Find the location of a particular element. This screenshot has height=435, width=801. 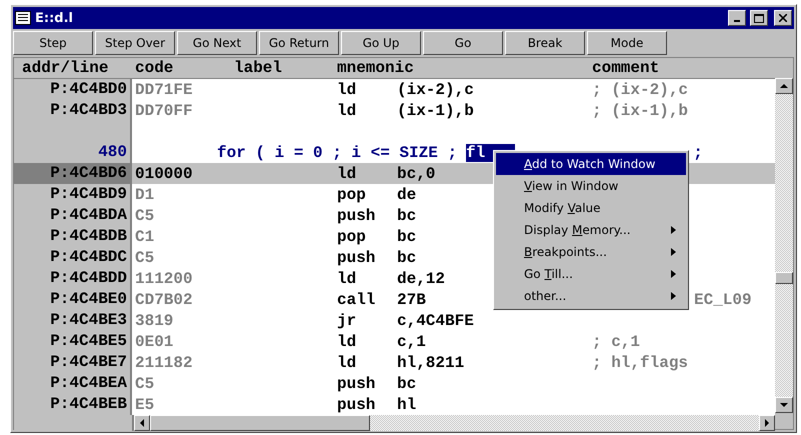

toolbar-button: Go Return is located at coordinates (299, 43).